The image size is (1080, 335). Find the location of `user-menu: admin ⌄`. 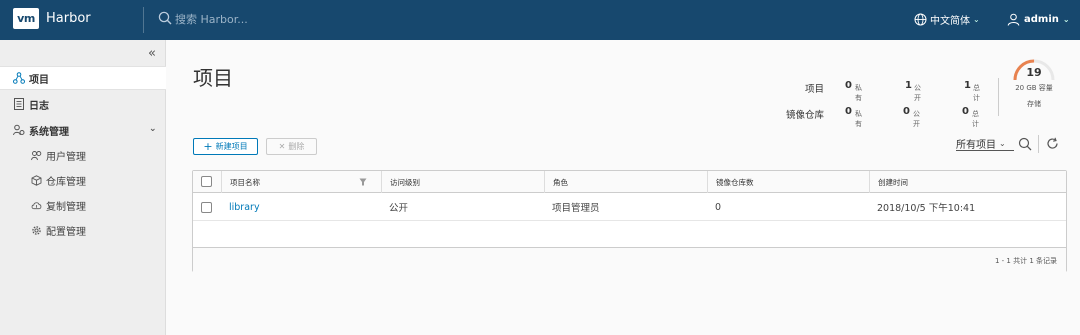

user-menu: admin ⌄ is located at coordinates (1038, 19).